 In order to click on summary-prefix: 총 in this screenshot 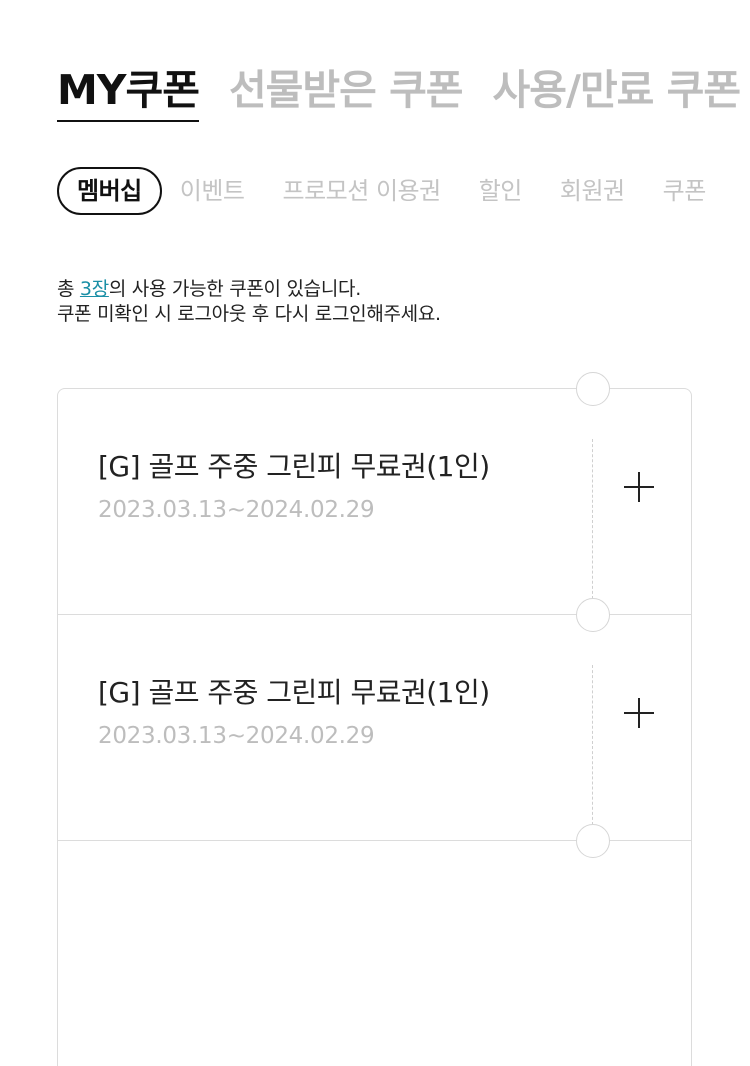, I will do `click(68, 289)`.